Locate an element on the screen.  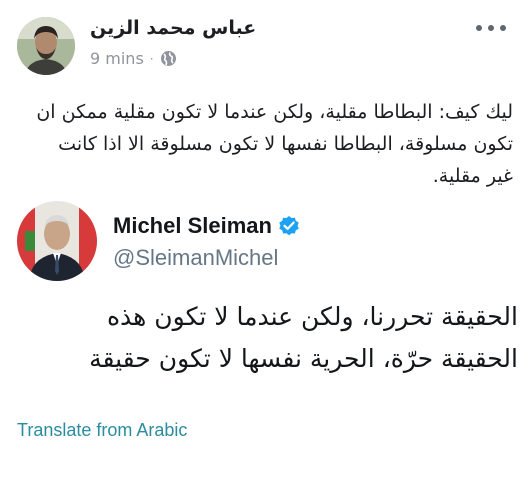
author-photo is located at coordinates (46, 46).